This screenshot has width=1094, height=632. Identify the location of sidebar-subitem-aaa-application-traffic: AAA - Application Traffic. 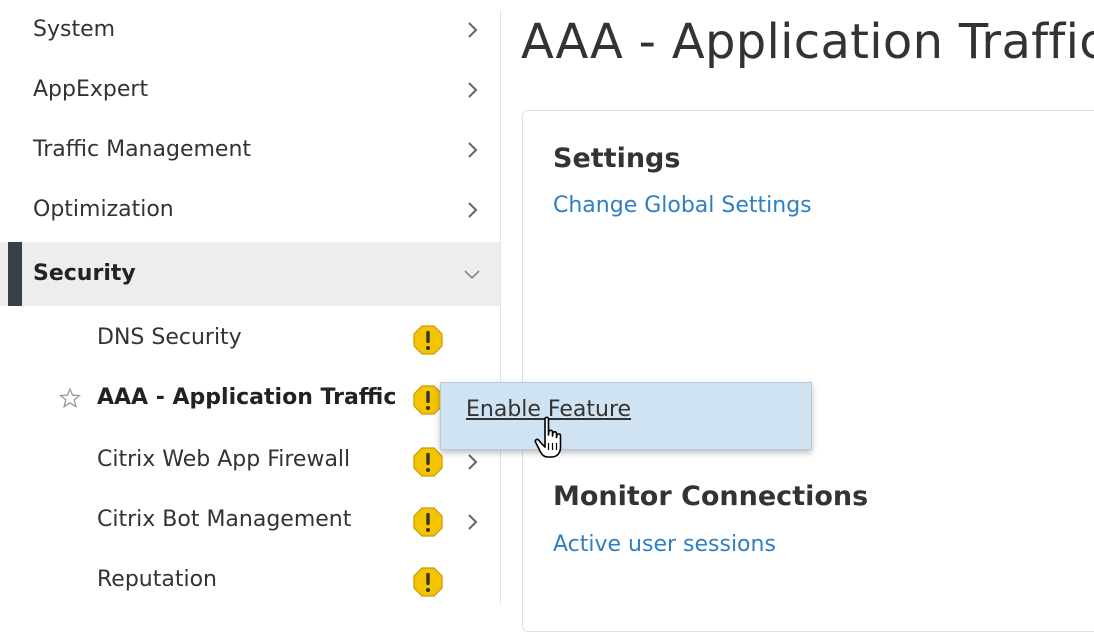
(250, 398).